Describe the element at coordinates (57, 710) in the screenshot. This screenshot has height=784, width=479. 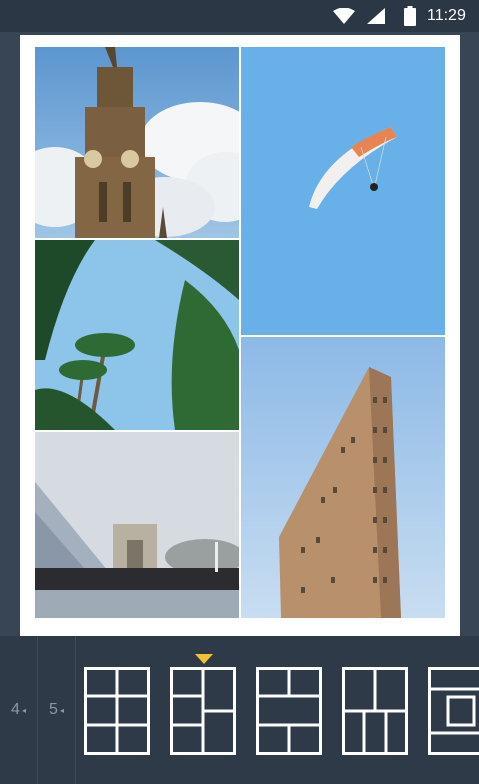
I see `photo-count-5: 5 ◂` at that location.